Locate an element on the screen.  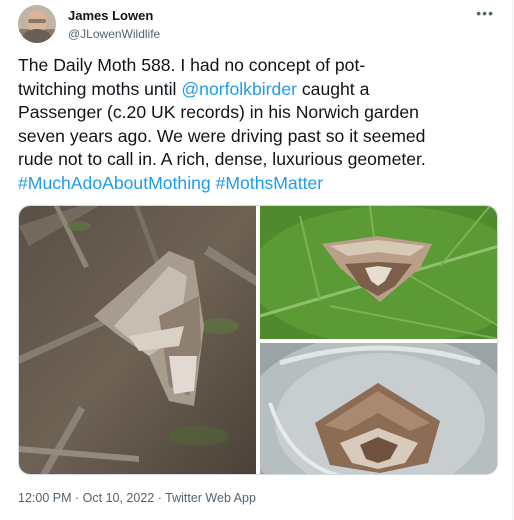
right-border is located at coordinates (512, 260).